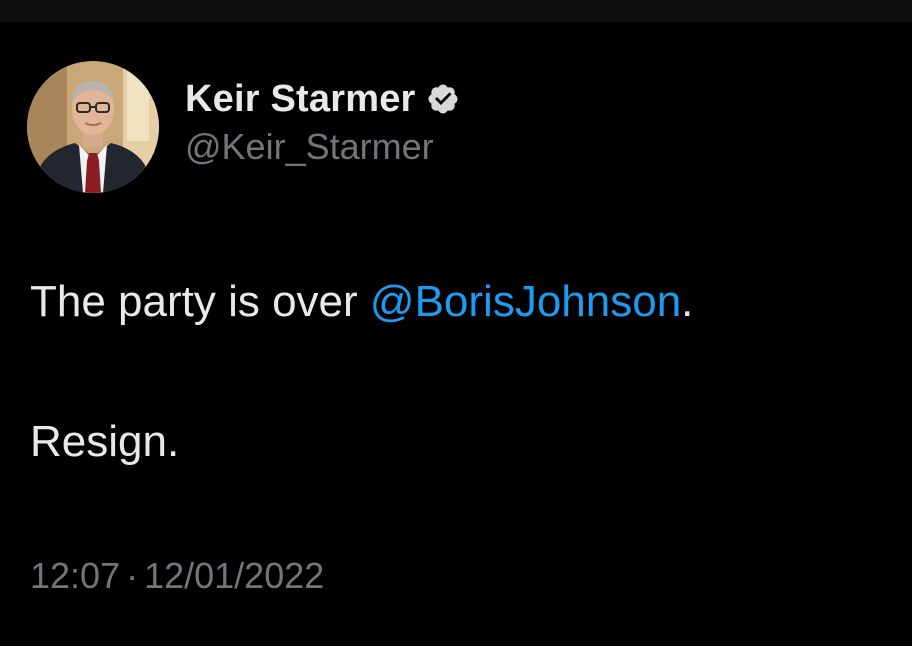  I want to click on mention-link: @BorisJohnson, so click(525, 301).